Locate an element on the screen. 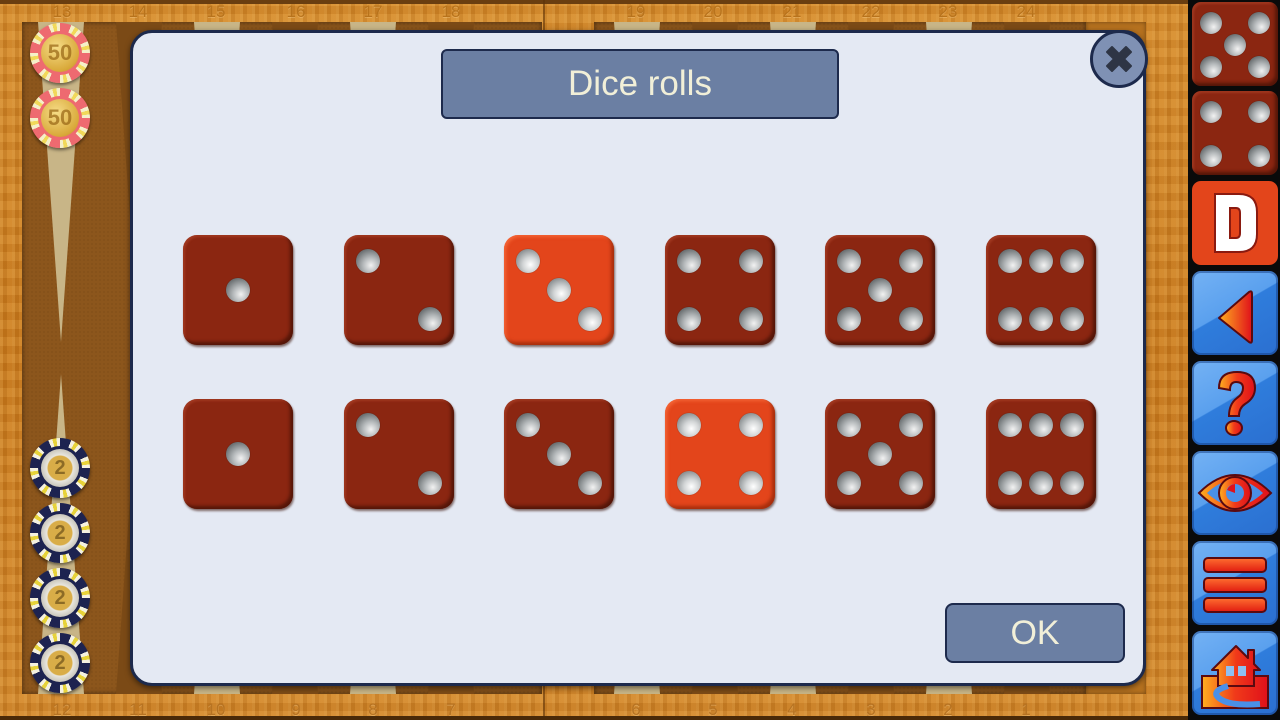  point-number-19: 19 is located at coordinates (636, 11).